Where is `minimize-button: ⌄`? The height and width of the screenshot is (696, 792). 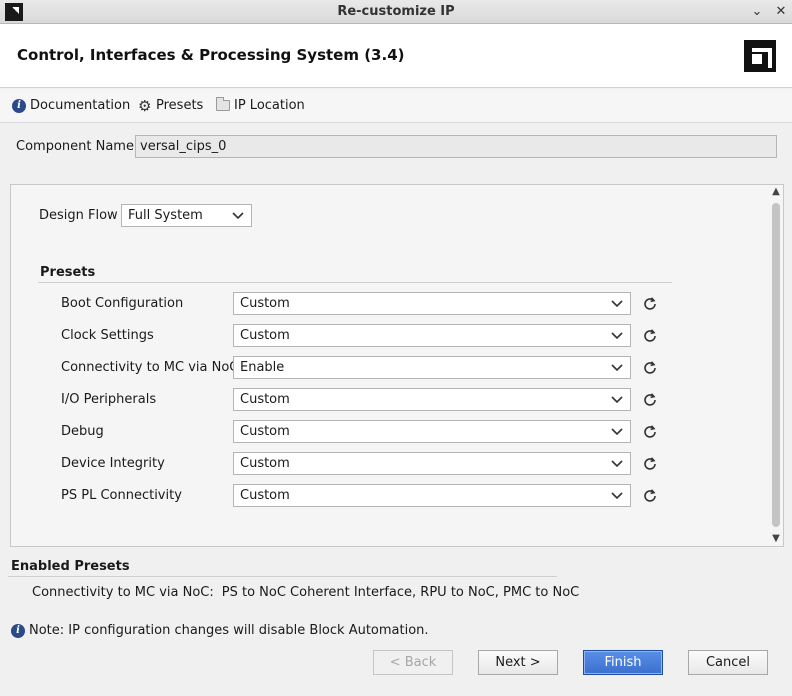
minimize-button: ⌄ is located at coordinates (757, 12).